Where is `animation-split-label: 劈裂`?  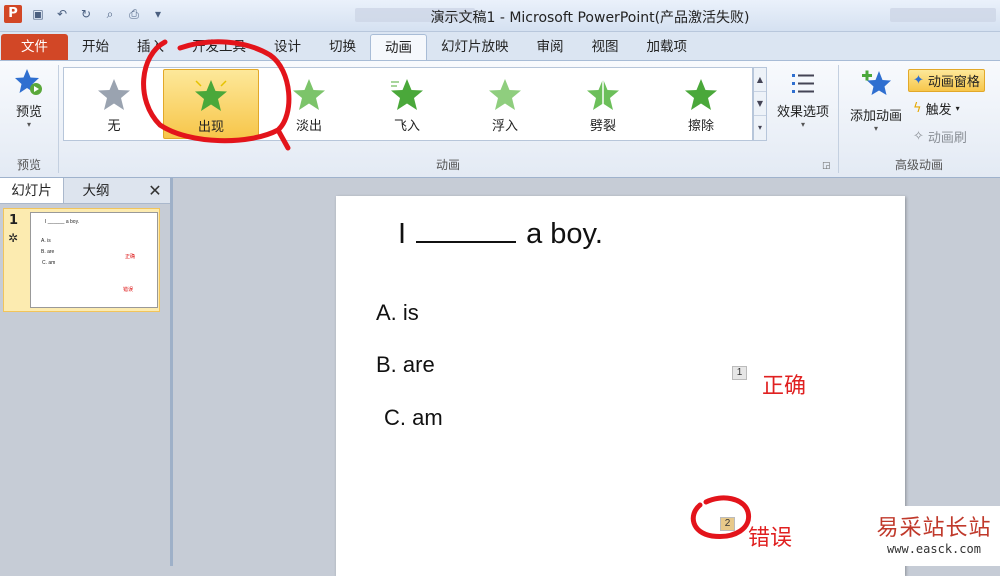
animation-split-label: 劈裂 is located at coordinates (602, 126).